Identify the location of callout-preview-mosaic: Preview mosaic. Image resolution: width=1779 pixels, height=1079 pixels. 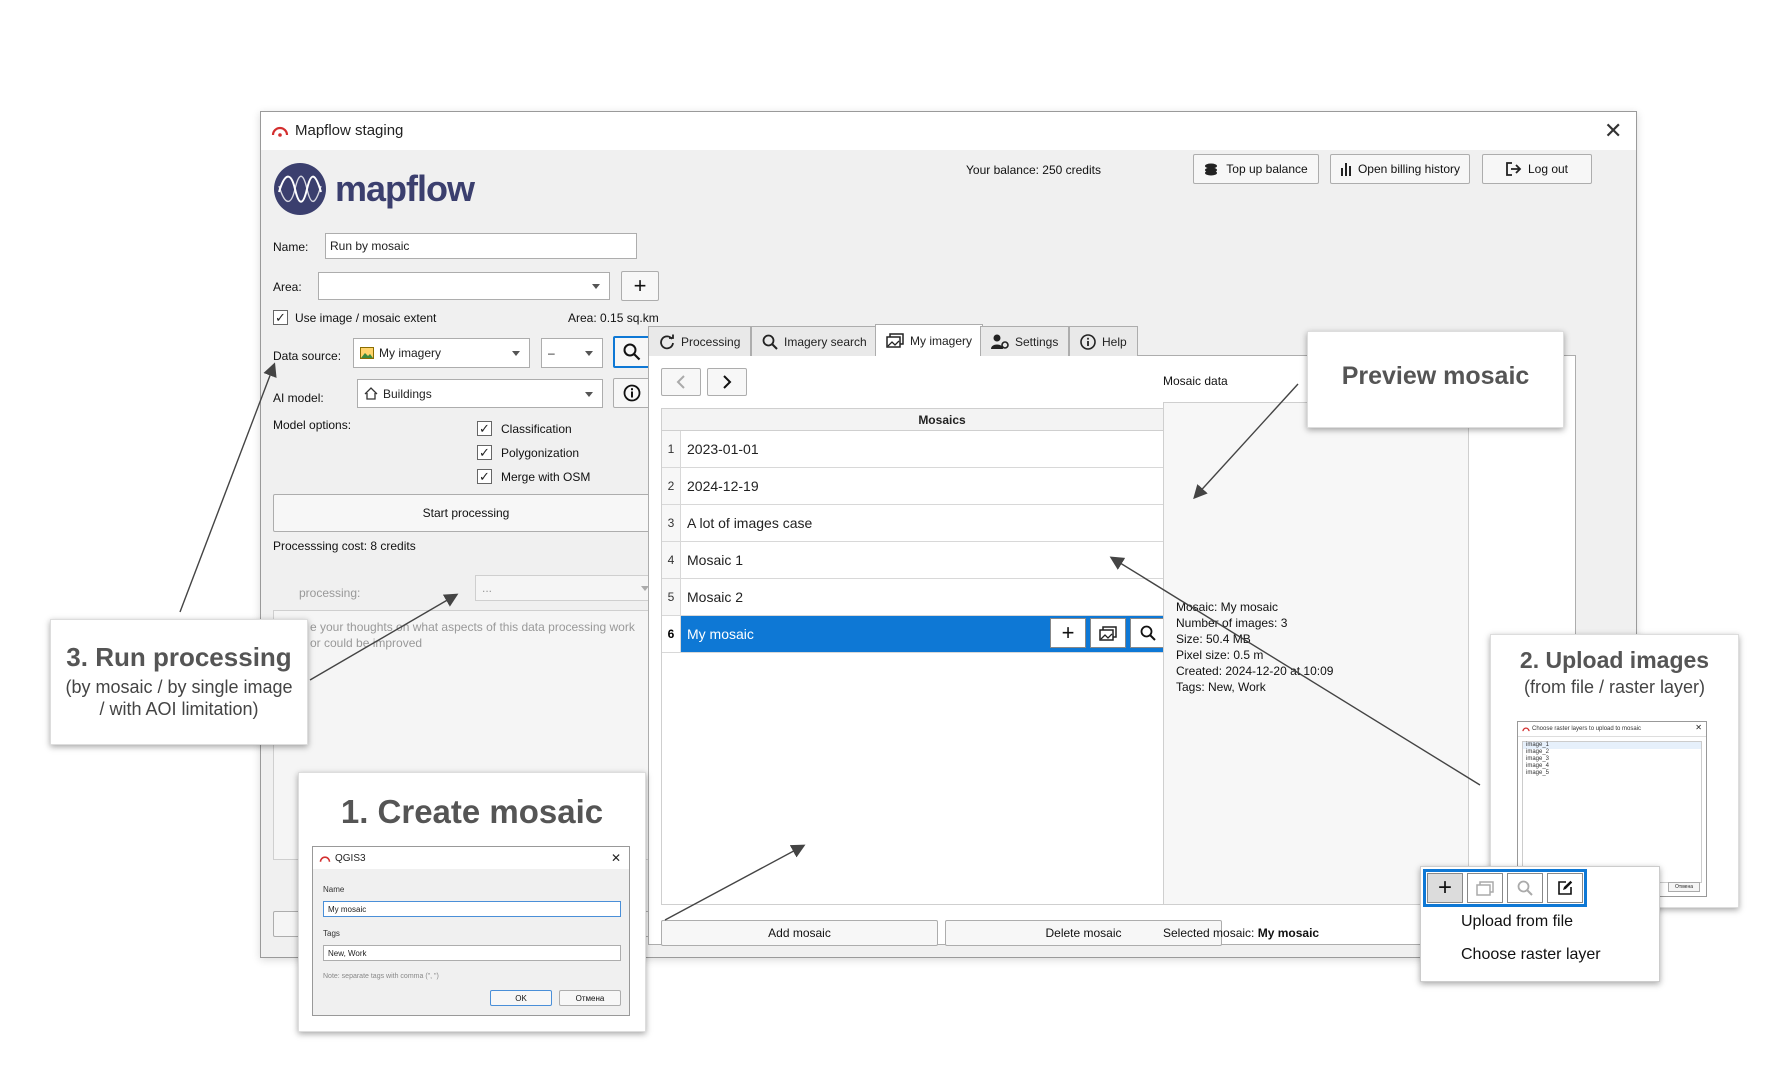
(1435, 379).